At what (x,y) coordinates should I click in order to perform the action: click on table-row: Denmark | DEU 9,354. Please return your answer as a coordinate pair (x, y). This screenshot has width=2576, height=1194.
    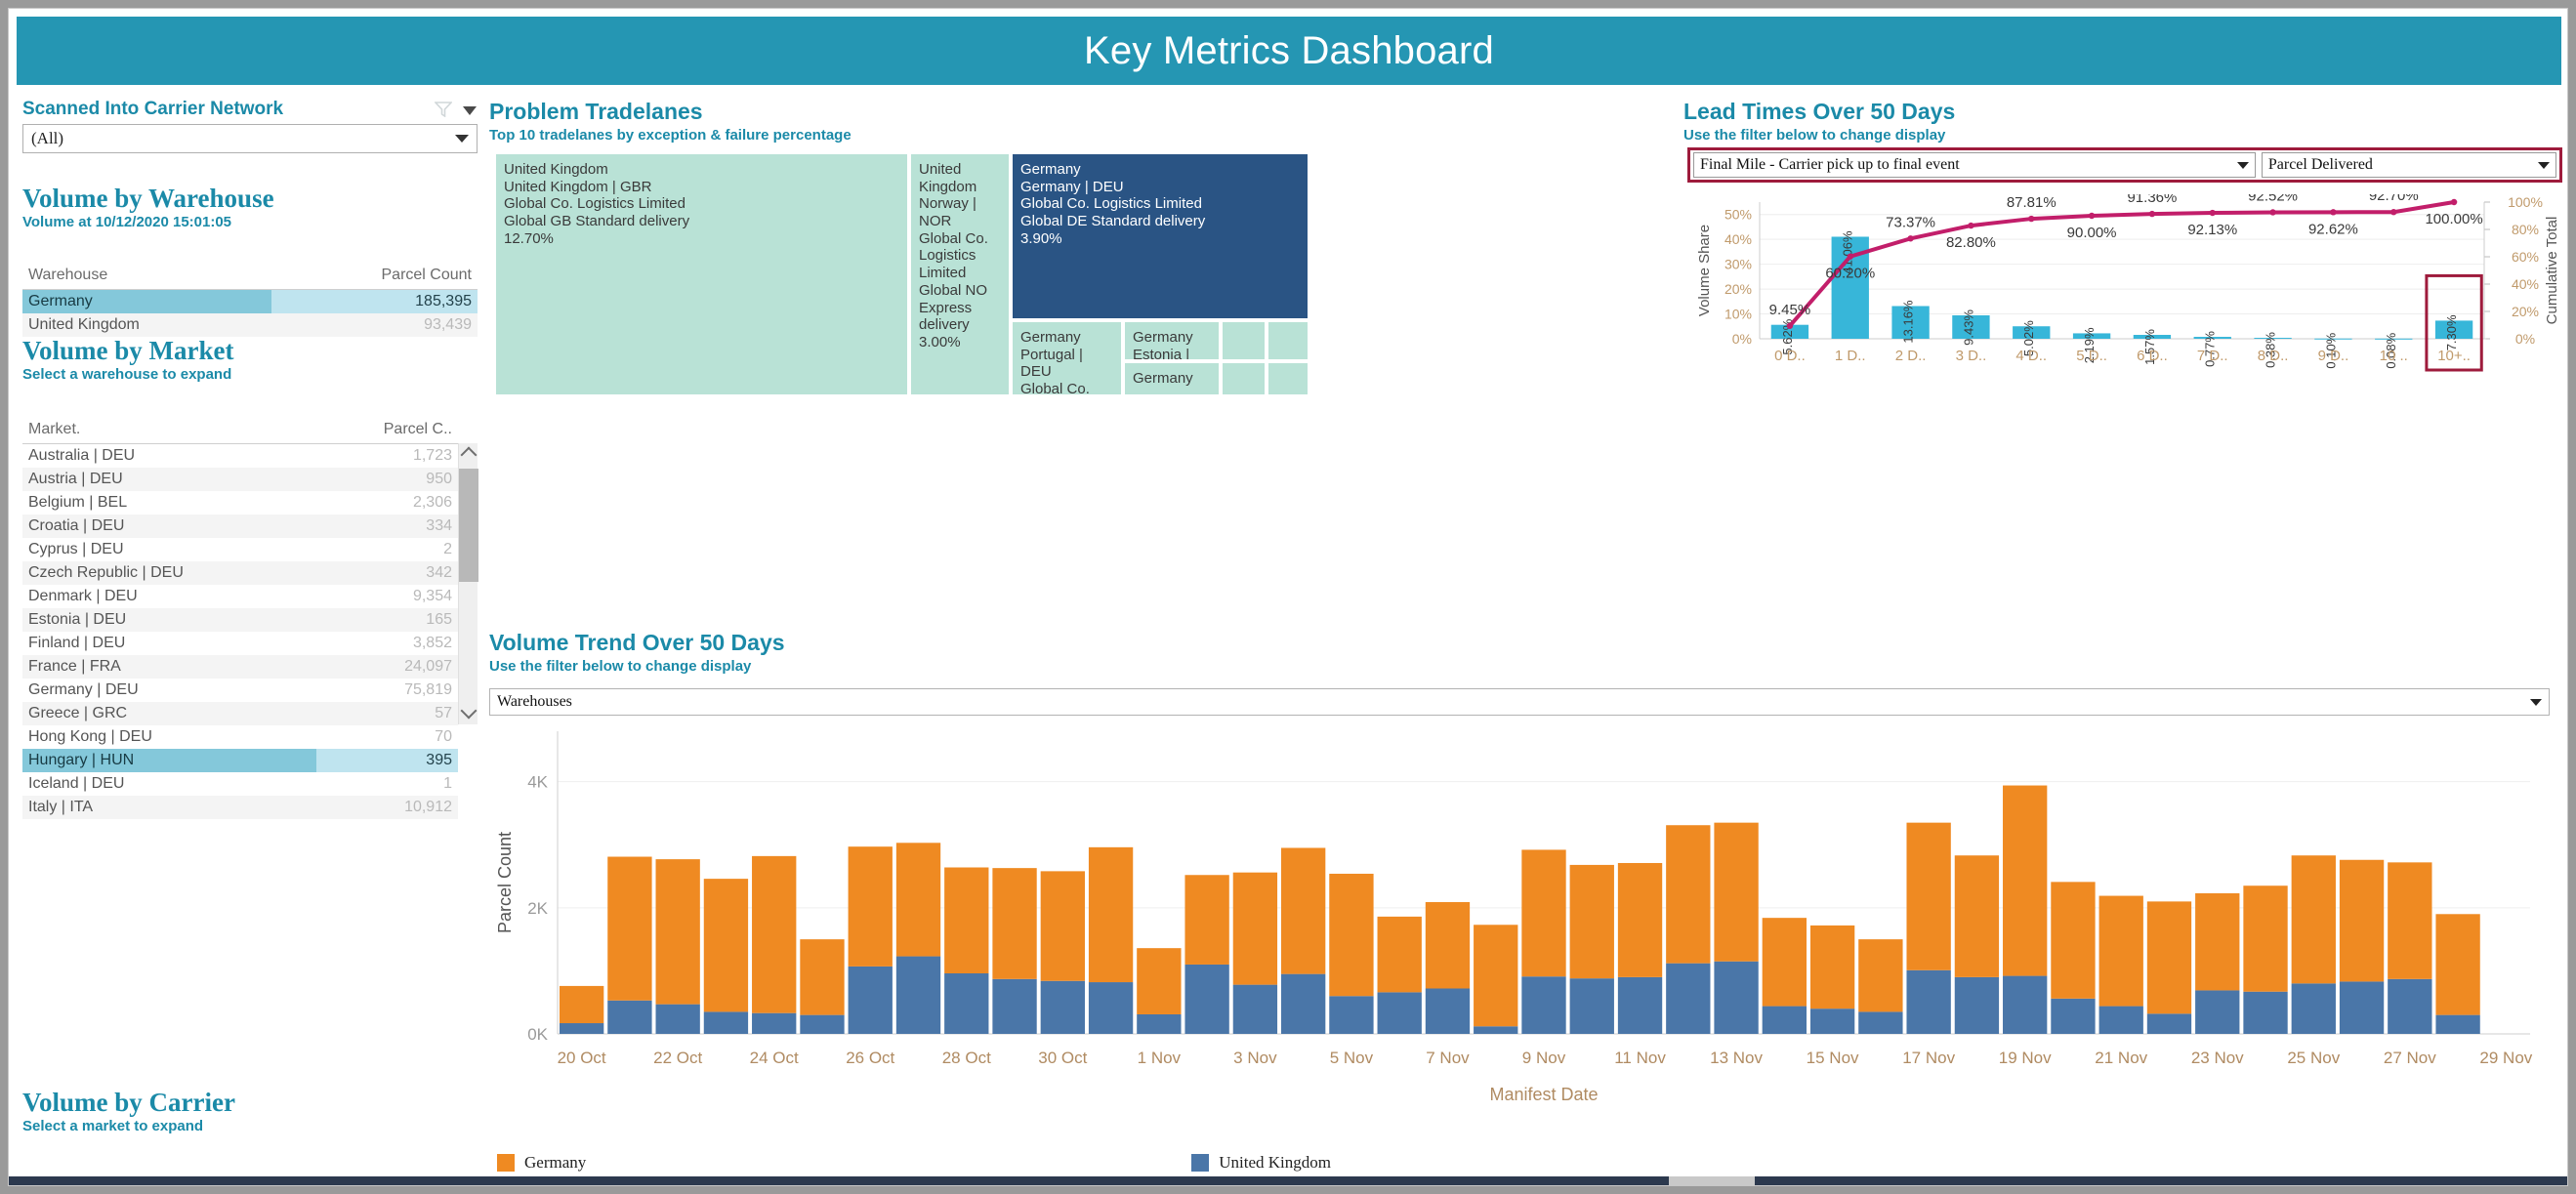
    Looking at the image, I should click on (240, 596).